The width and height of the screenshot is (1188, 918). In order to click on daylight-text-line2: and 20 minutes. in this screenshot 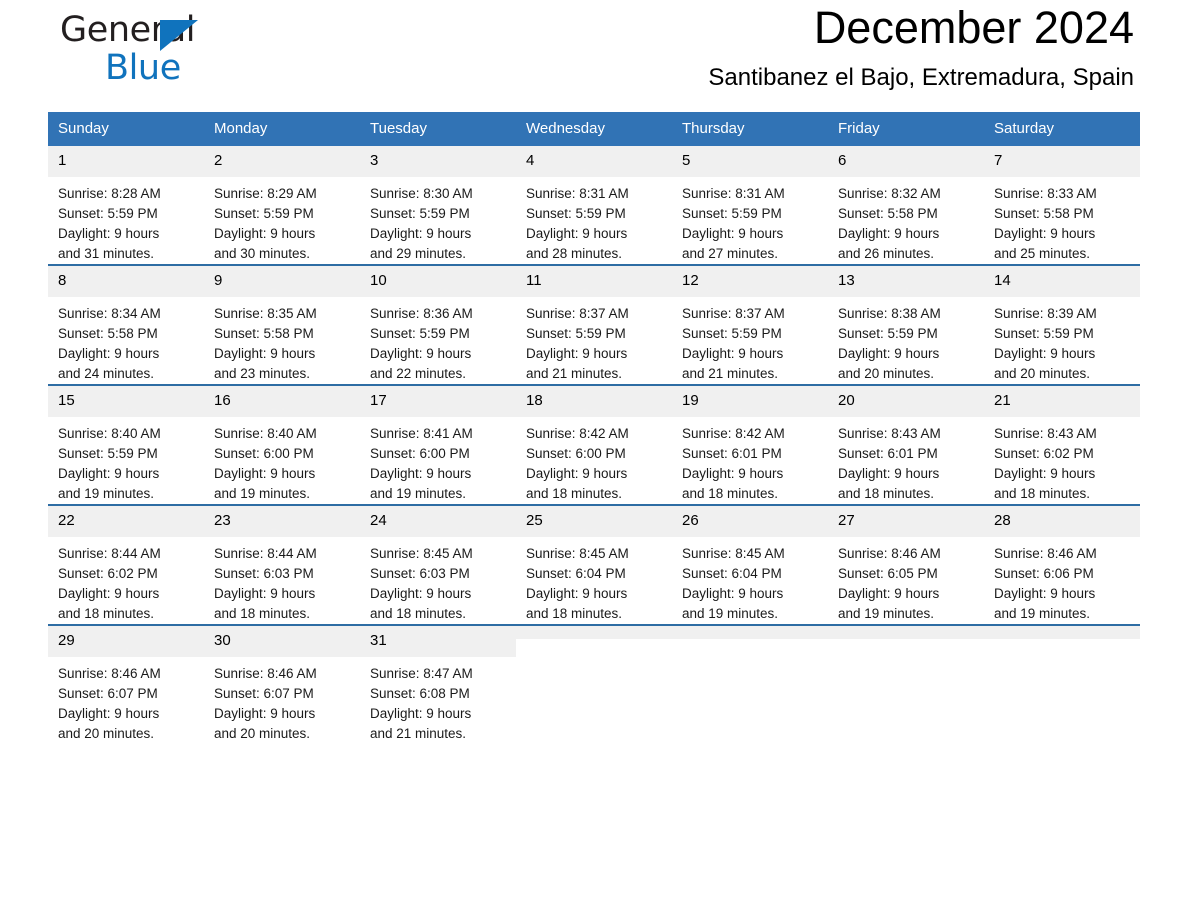, I will do `click(106, 733)`.